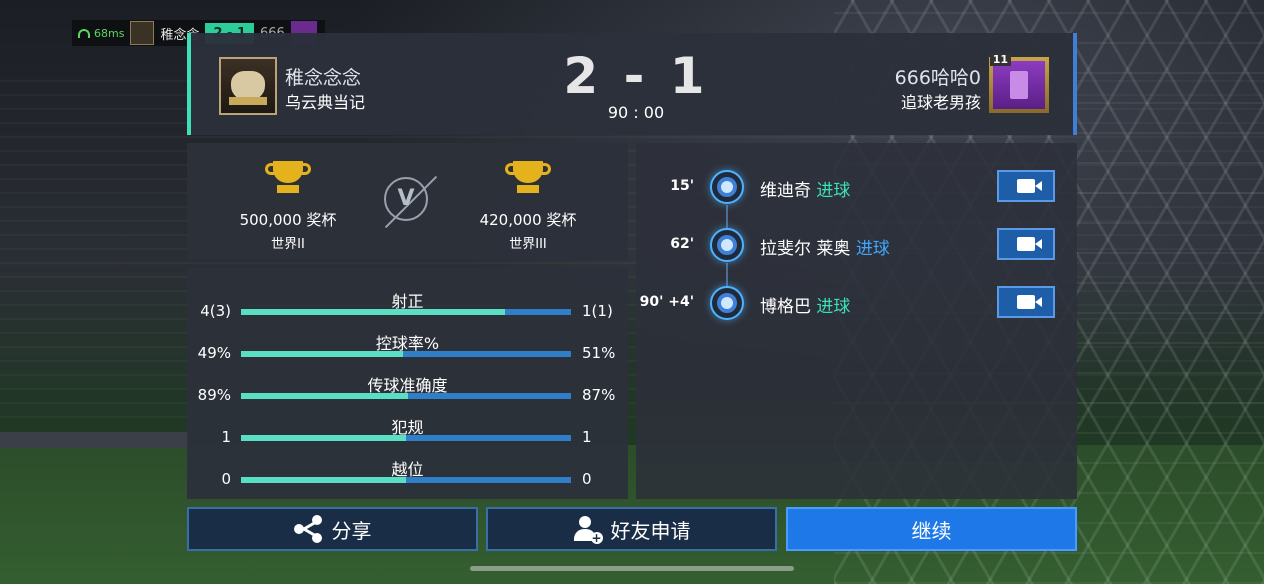 The width and height of the screenshot is (1264, 584). Describe the element at coordinates (215, 311) in the screenshot. I see `stat-home-value: 4(3)` at that location.